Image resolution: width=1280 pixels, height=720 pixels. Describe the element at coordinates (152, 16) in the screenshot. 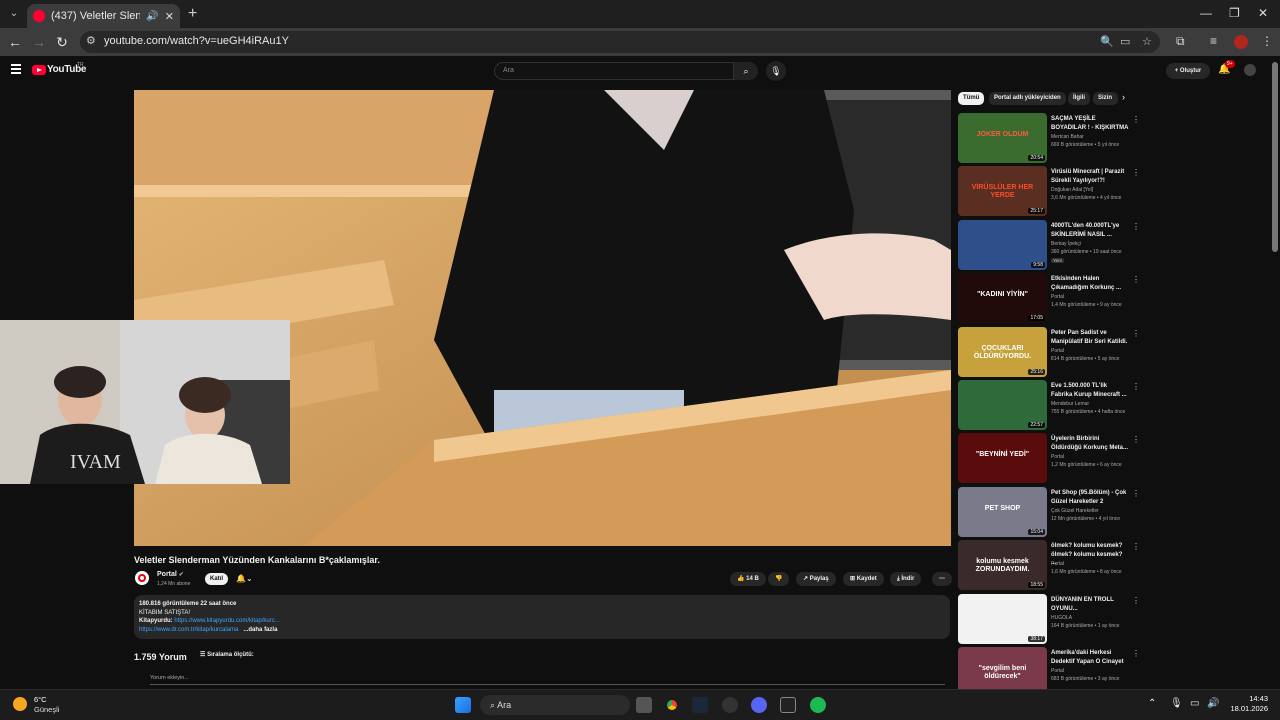

I see `audio-playing-icon: 🔊` at that location.